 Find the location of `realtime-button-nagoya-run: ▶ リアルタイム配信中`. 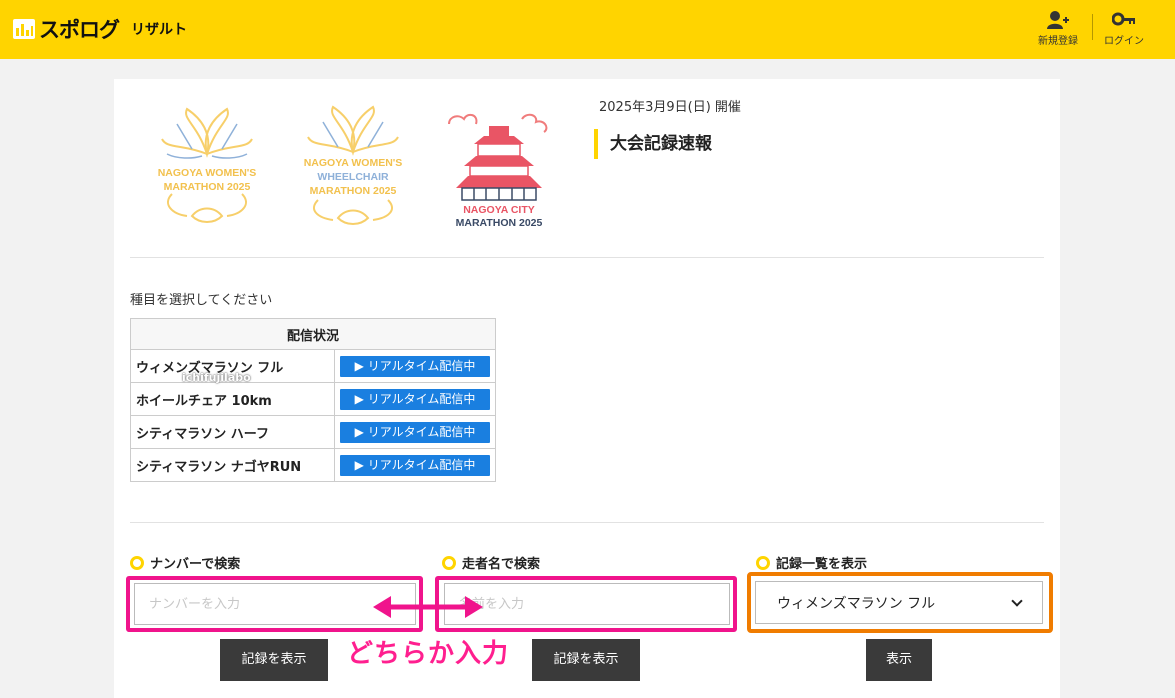

realtime-button-nagoya-run: ▶ リアルタイム配信中 is located at coordinates (415, 465).